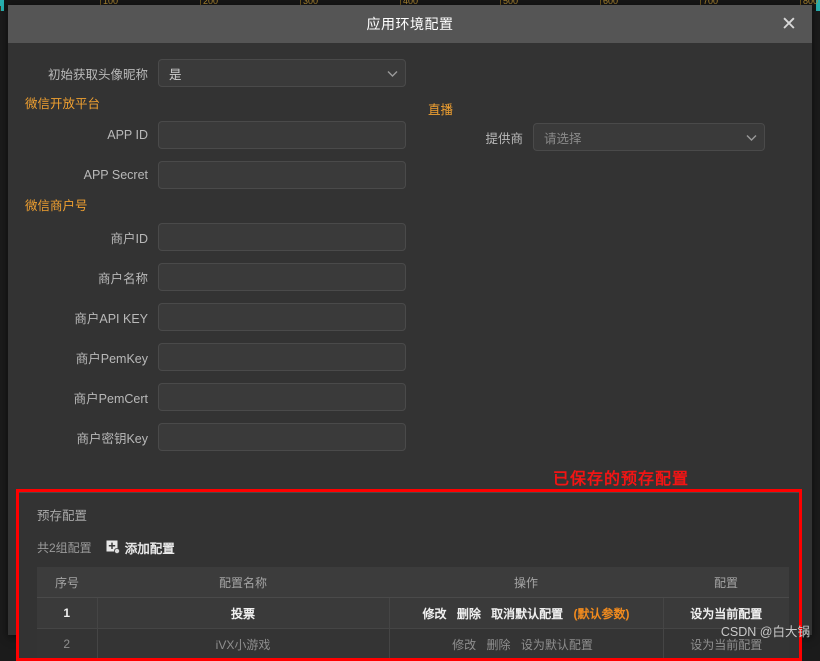  What do you see at coordinates (112, 438) in the screenshot?
I see `field-label: 商户密钥Key` at bounding box center [112, 438].